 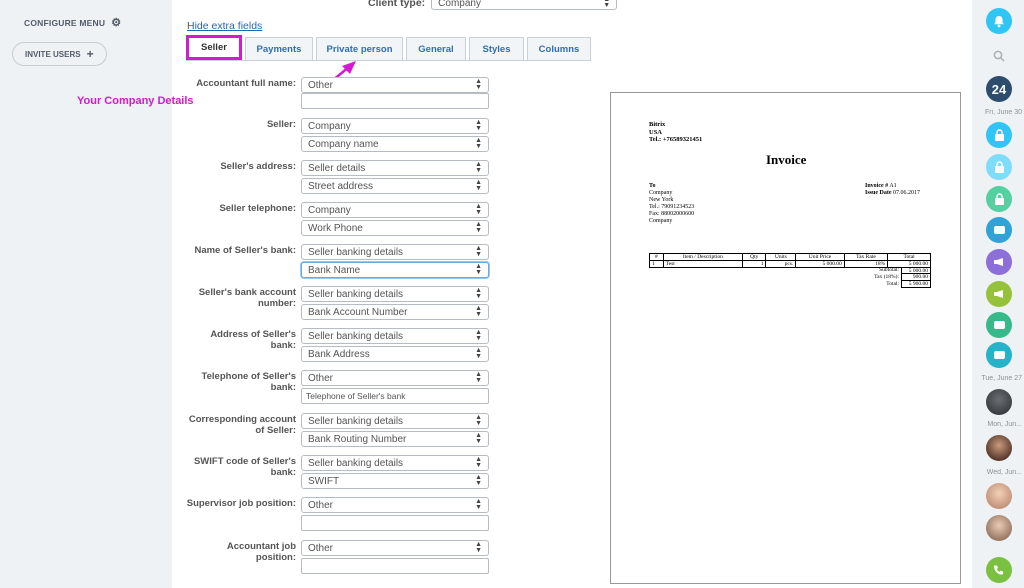 What do you see at coordinates (786, 159) in the screenshot?
I see `invoice-title: Invoice` at bounding box center [786, 159].